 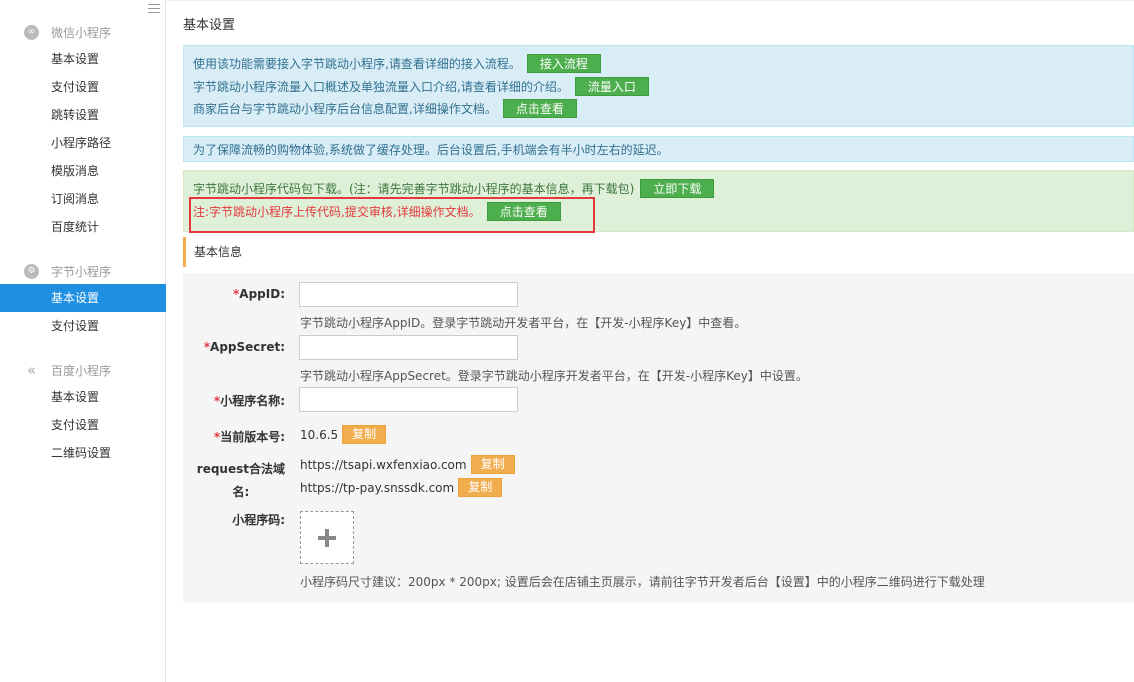 I want to click on appsecret-input, so click(x=408, y=347).